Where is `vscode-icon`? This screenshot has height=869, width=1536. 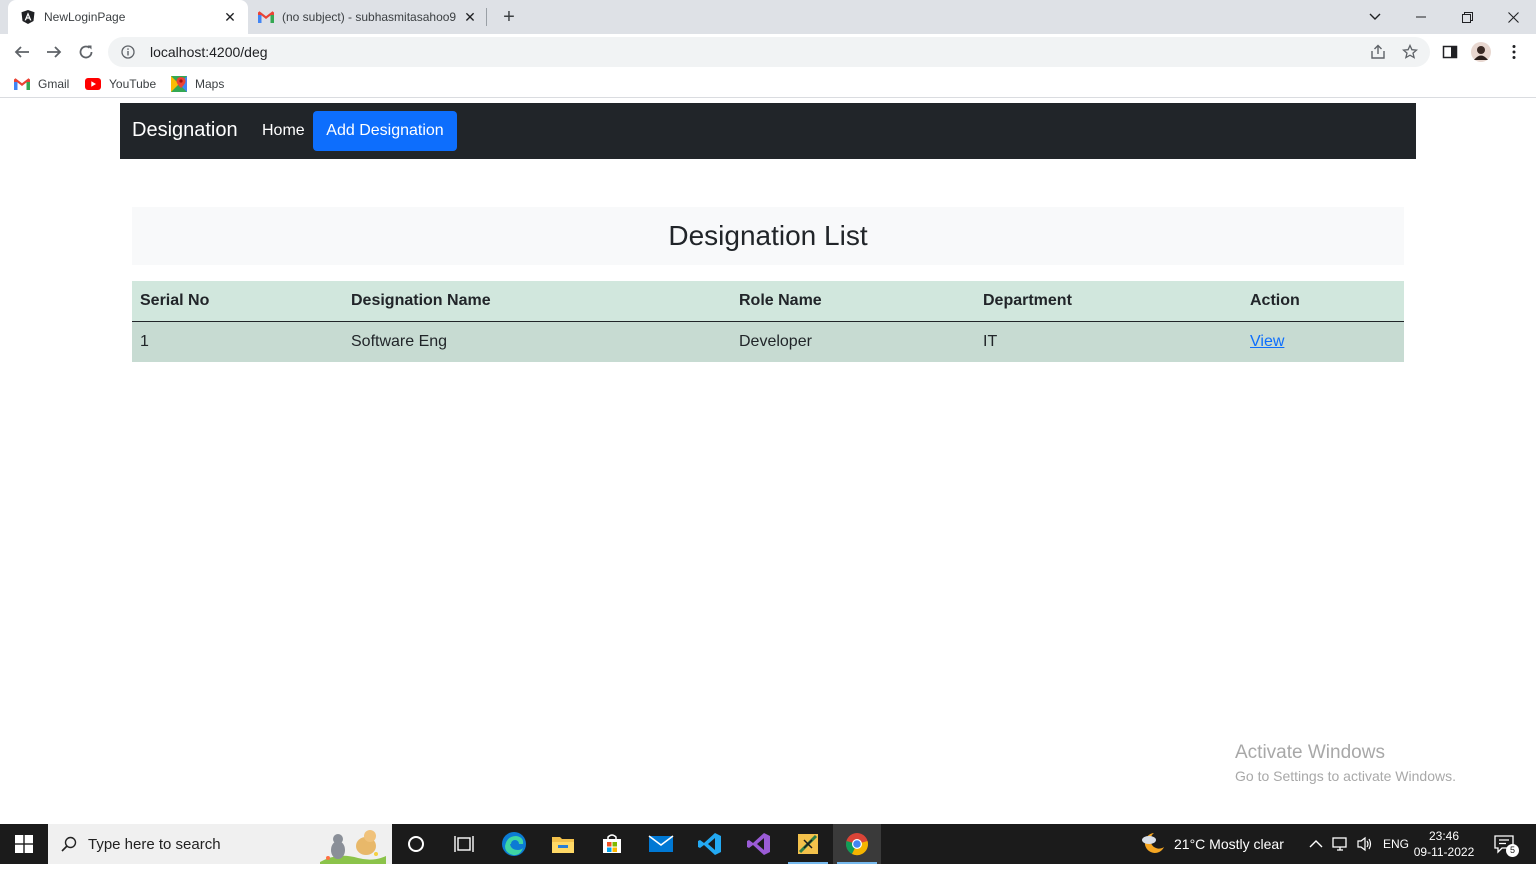 vscode-icon is located at coordinates (710, 844).